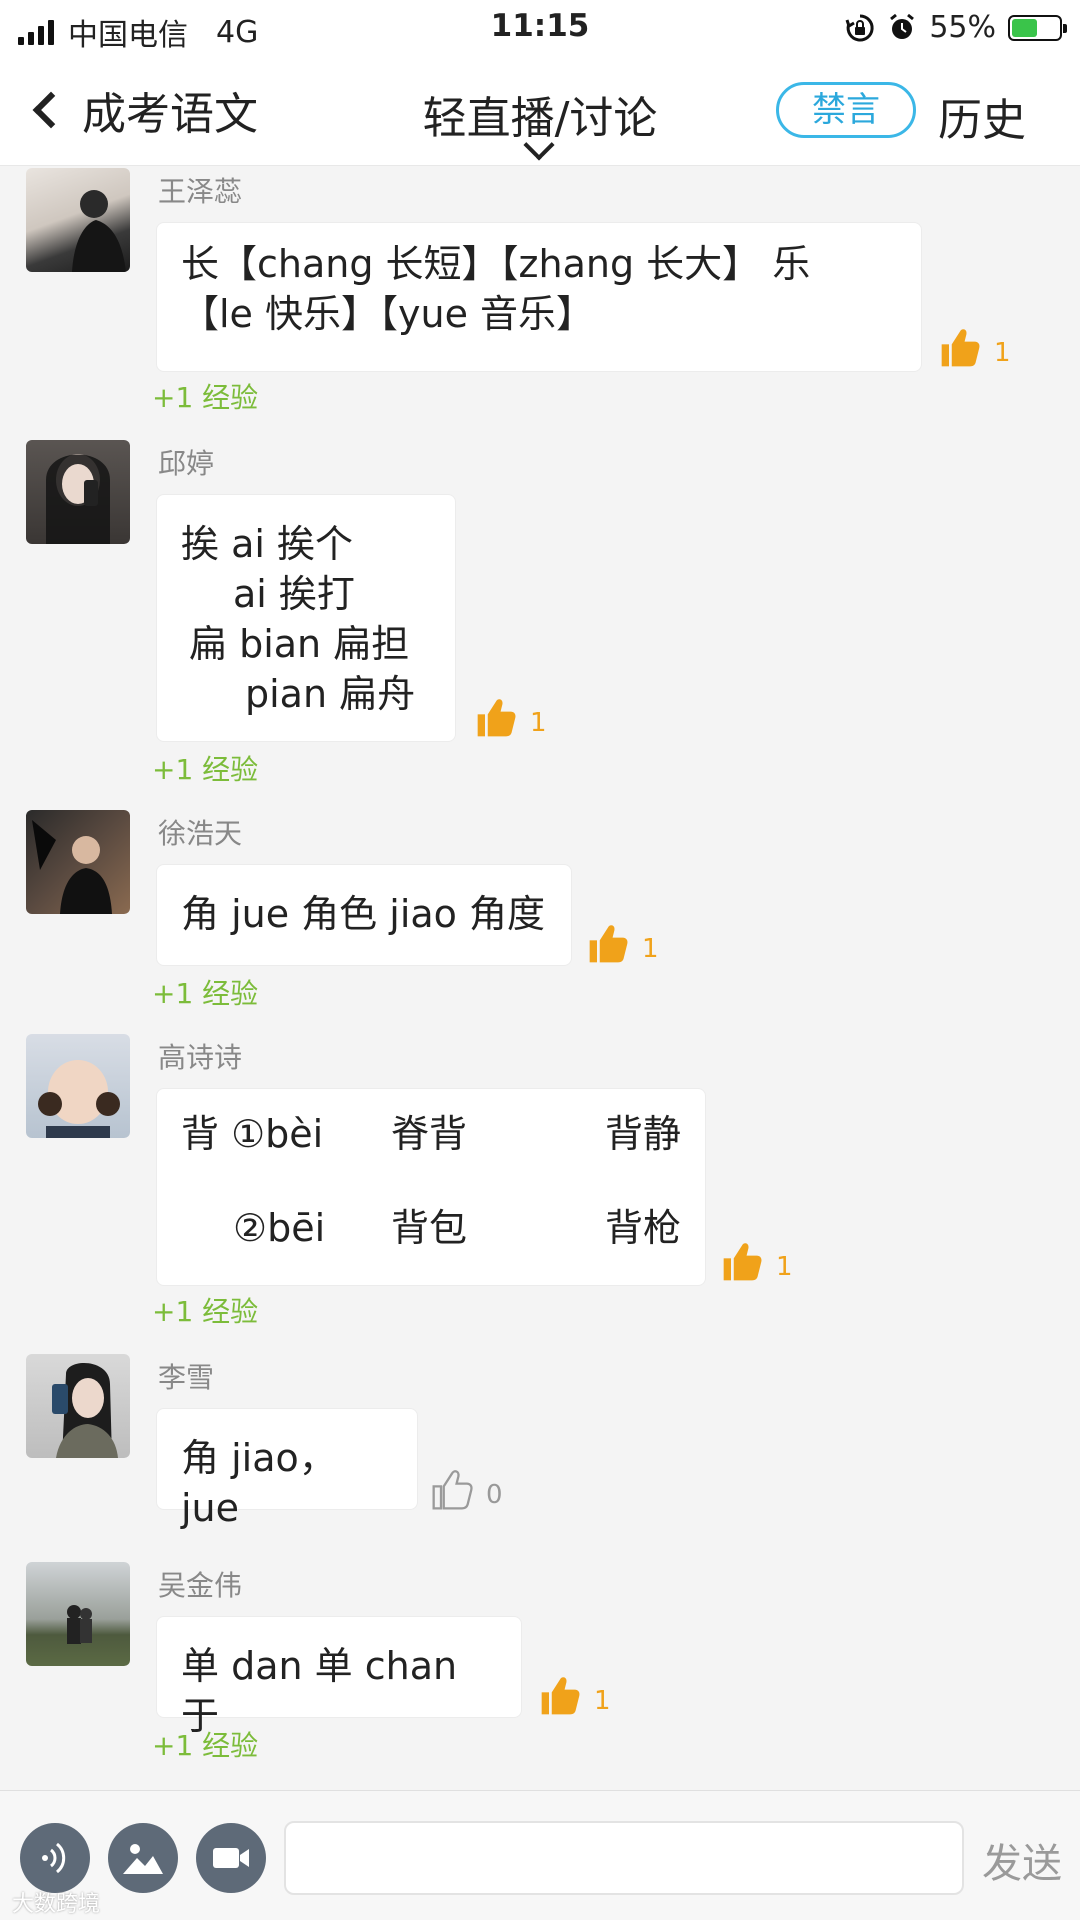  I want to click on battery-percent: 55%, so click(962, 27).